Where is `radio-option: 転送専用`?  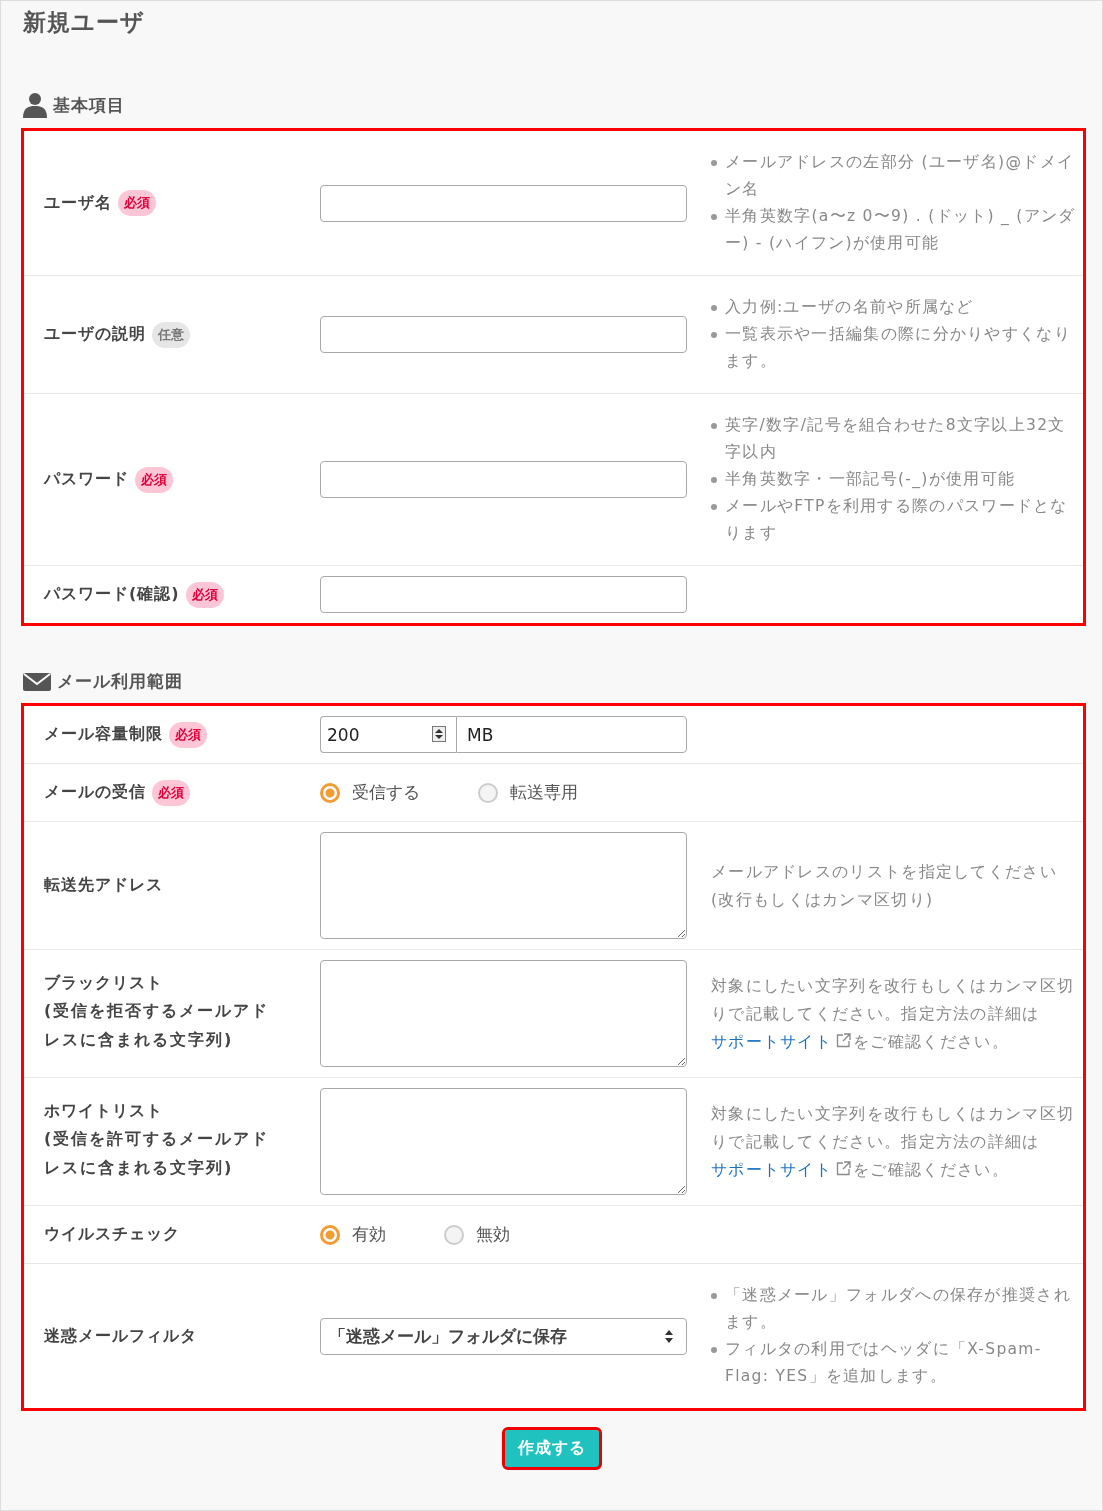 radio-option: 転送専用 is located at coordinates (528, 792).